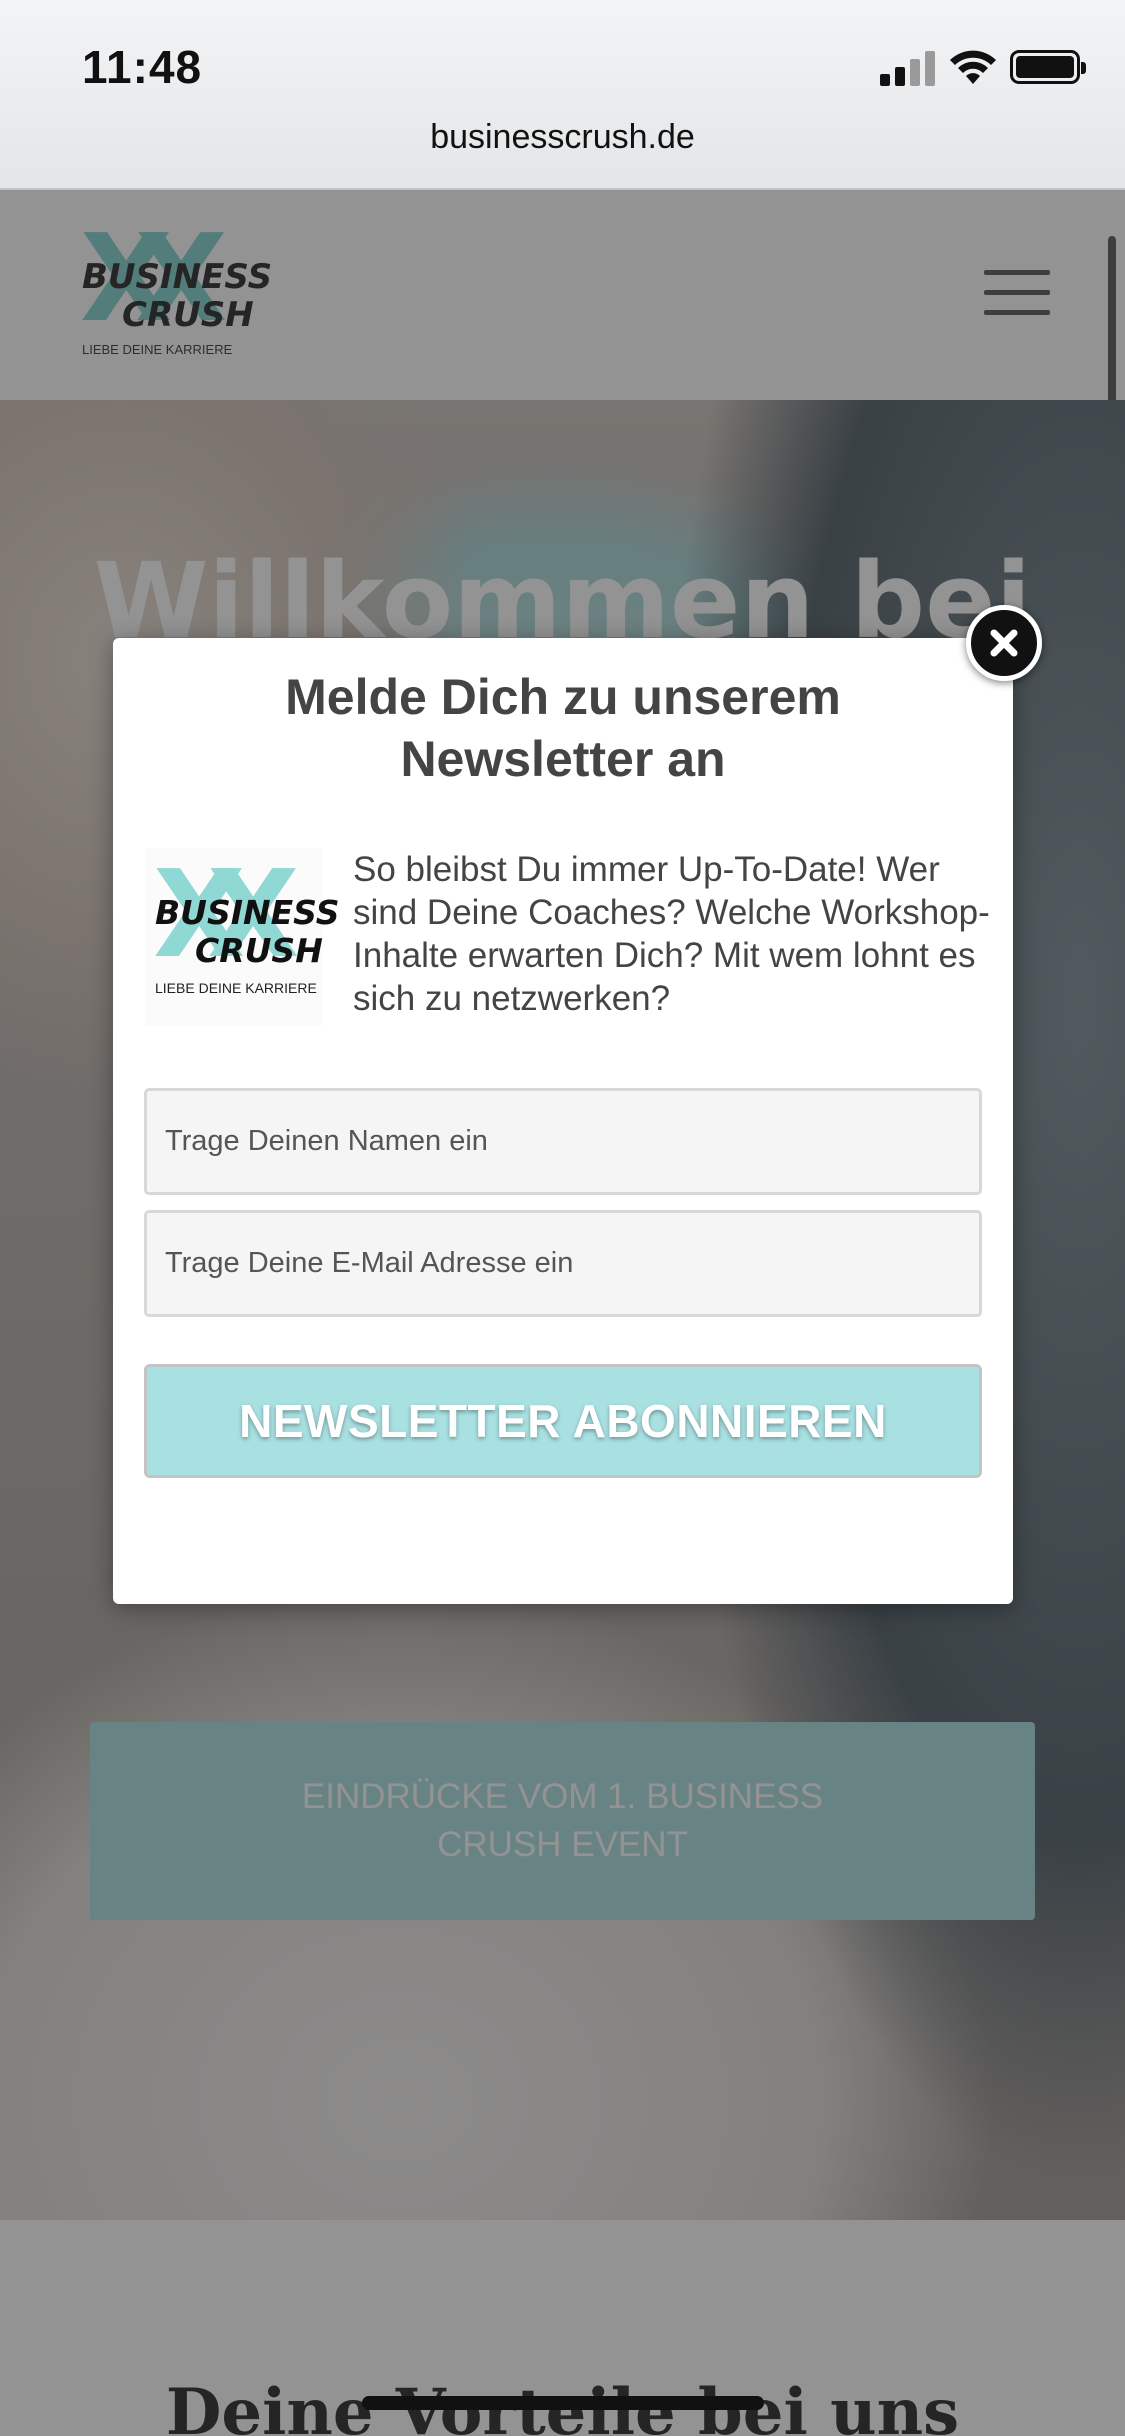  Describe the element at coordinates (1048, 67) in the screenshot. I see `battery-icon` at that location.